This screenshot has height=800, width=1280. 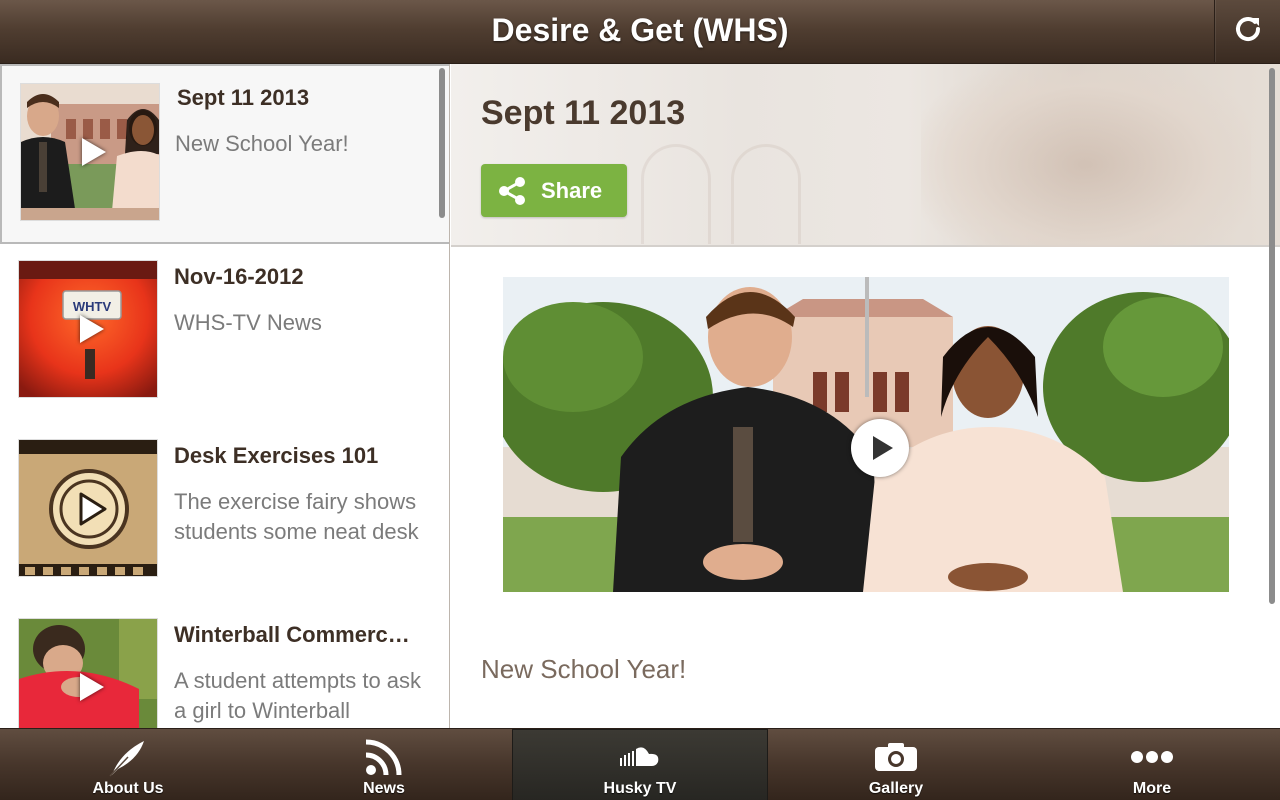 What do you see at coordinates (384, 788) in the screenshot?
I see `tab-label: News` at bounding box center [384, 788].